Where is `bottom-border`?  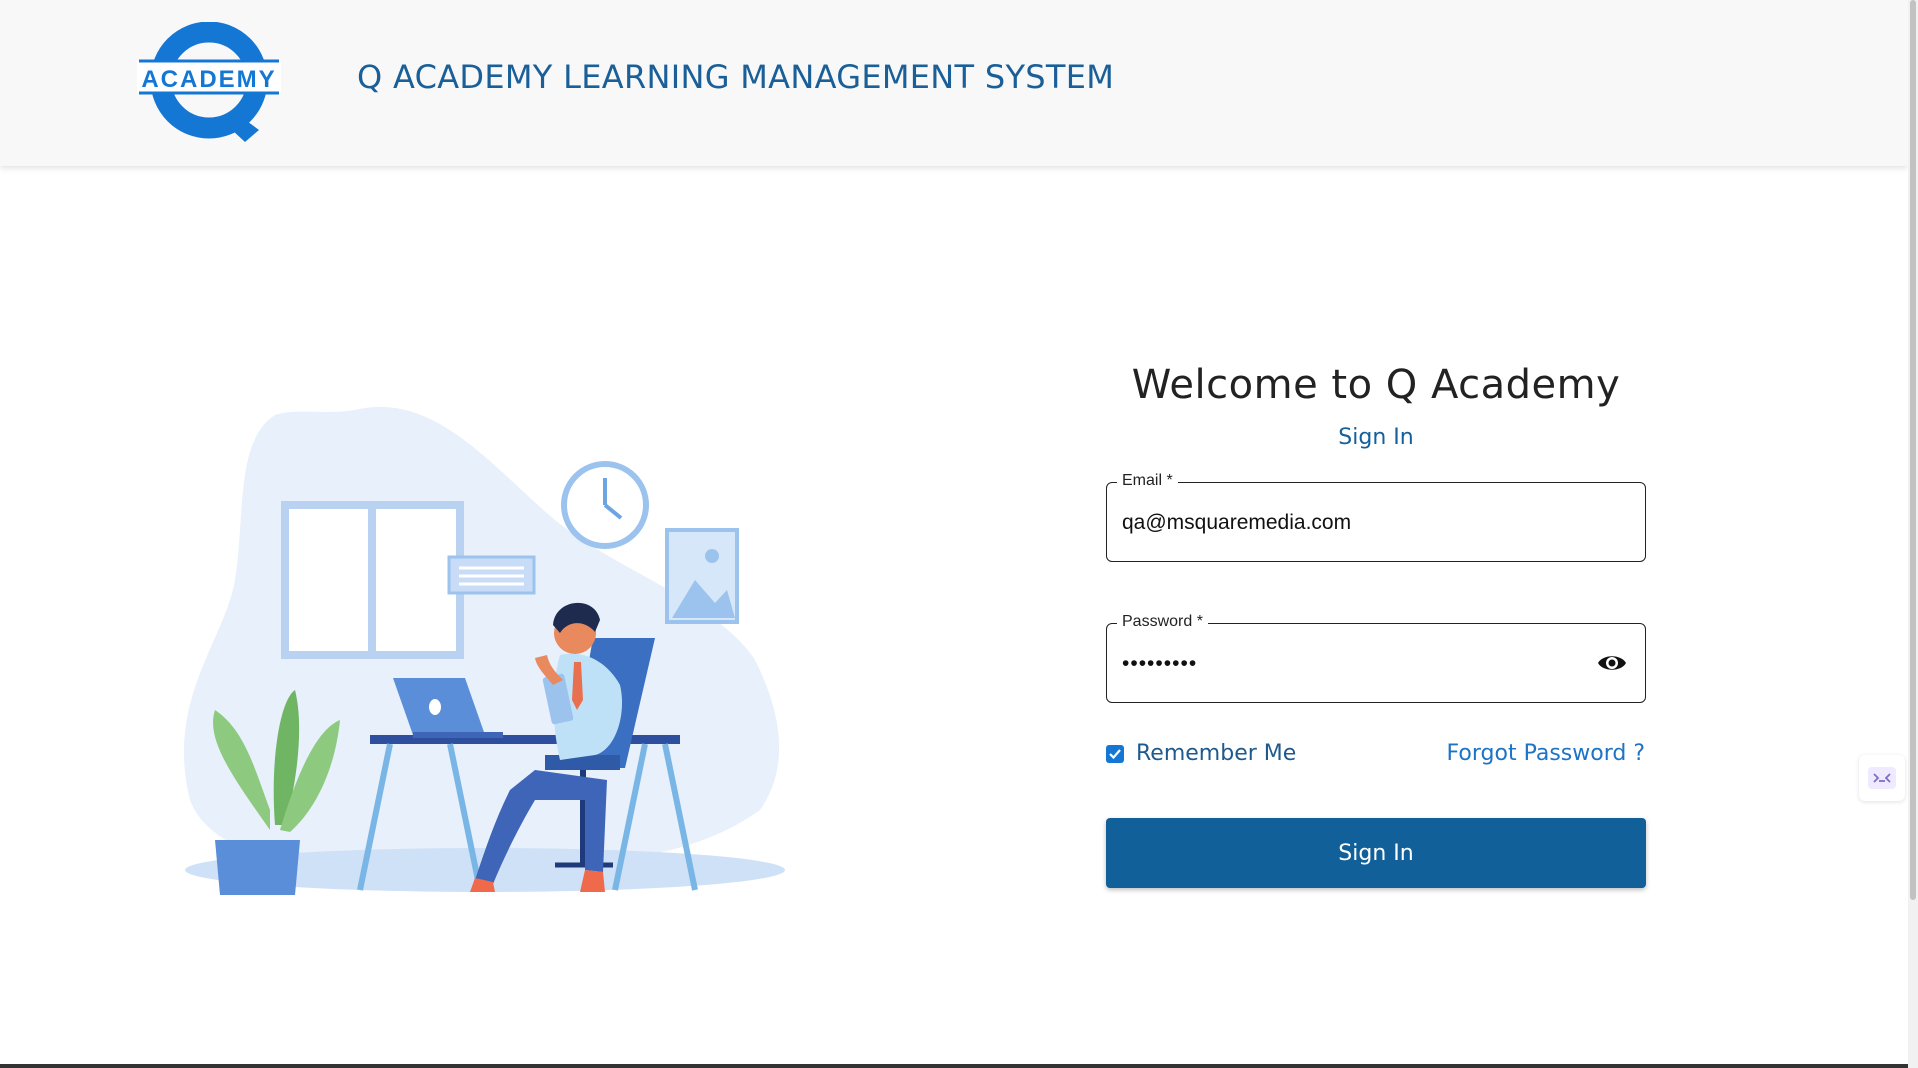 bottom-border is located at coordinates (954, 1066).